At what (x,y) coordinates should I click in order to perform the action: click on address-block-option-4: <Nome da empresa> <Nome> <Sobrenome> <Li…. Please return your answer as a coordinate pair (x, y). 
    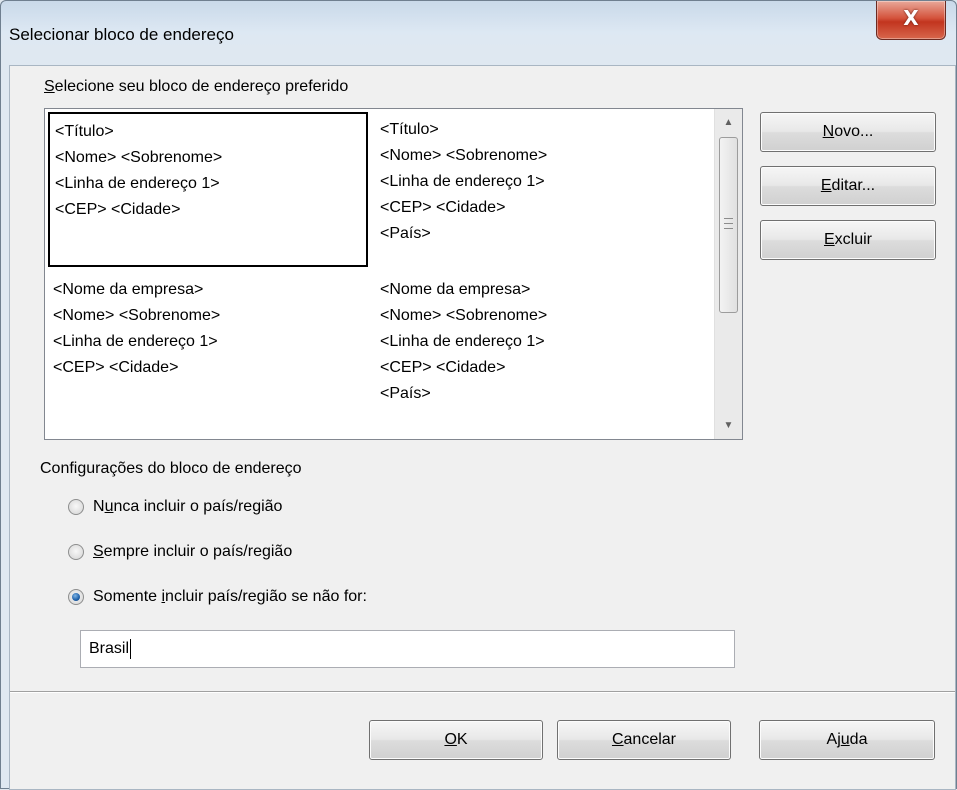
    Looking at the image, I should click on (535, 349).